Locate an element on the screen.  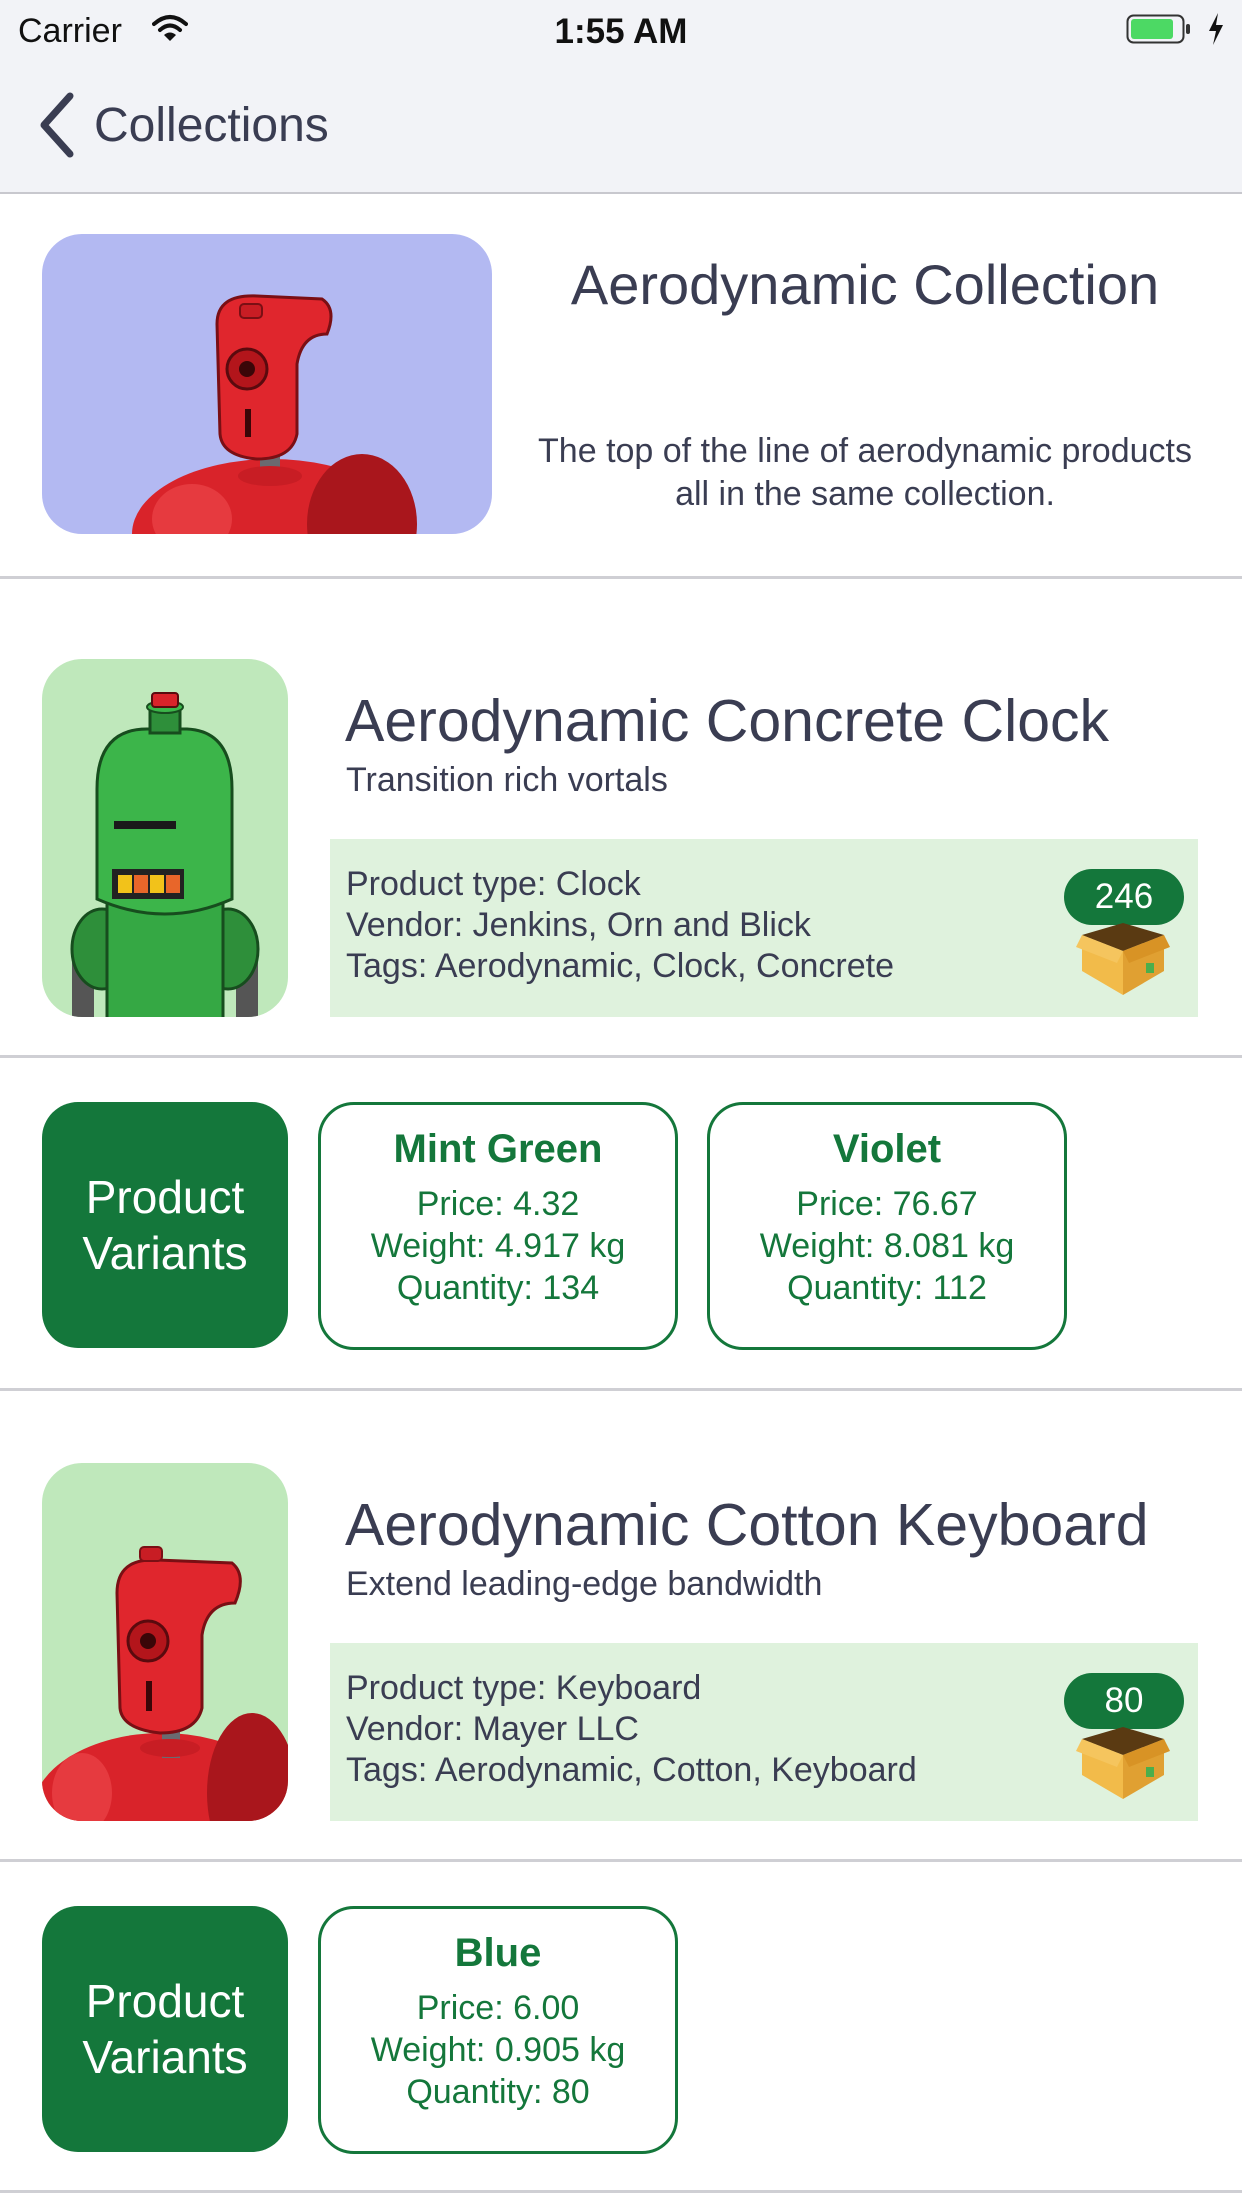
product-type-label: Product type: Clock is located at coordinates (493, 884).